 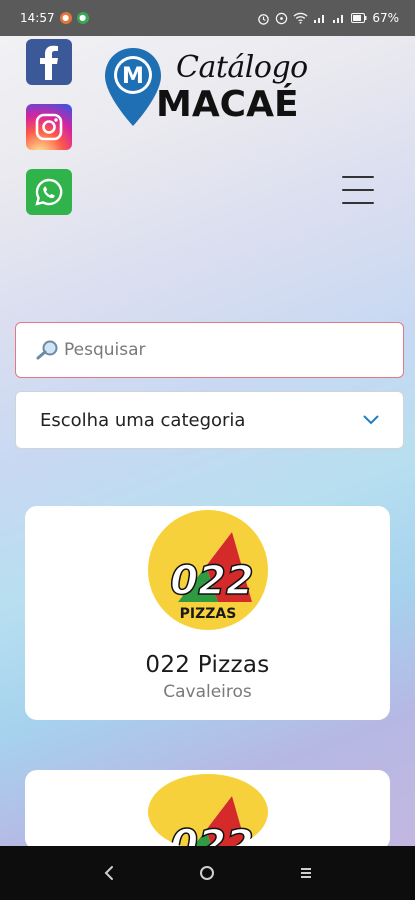 I want to click on pizza-logo: 022 PIZZAS, so click(x=207, y=570).